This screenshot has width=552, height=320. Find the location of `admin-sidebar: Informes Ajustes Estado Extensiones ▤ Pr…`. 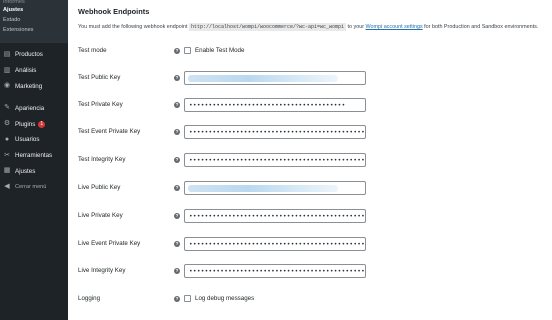

admin-sidebar: Informes Ajustes Estado Extensiones ▤ Pr… is located at coordinates (34, 160).